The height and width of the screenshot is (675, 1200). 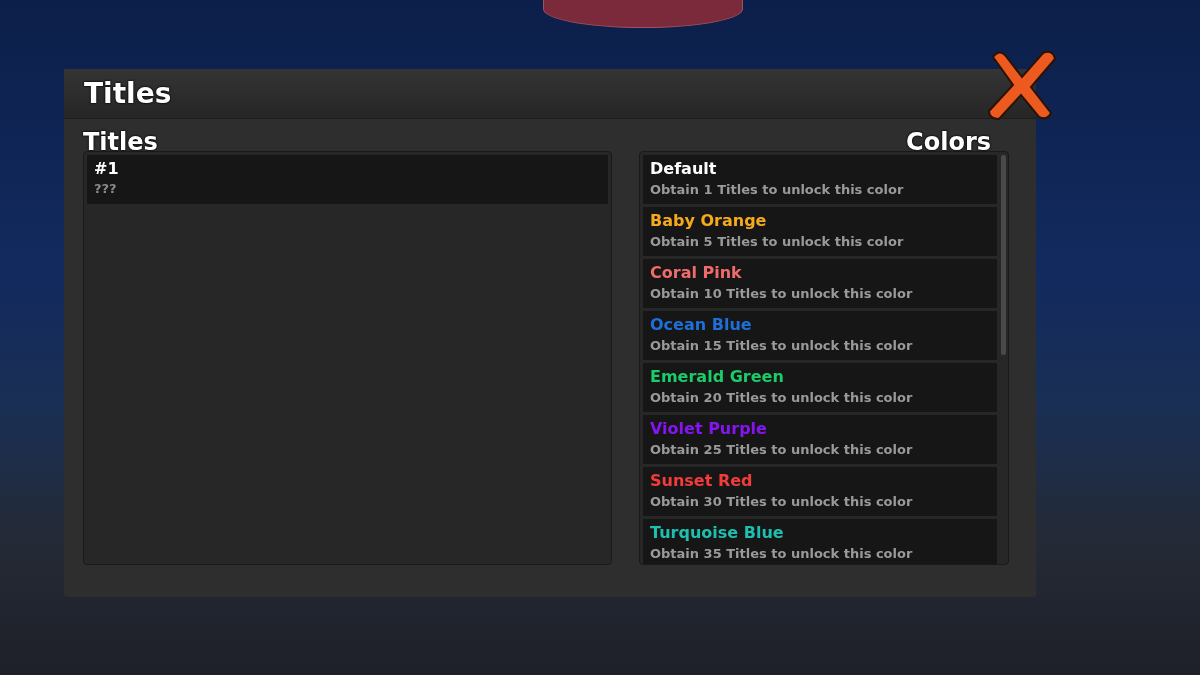 What do you see at coordinates (781, 450) in the screenshot?
I see `unlock-requirement: Obtain 25 Titles to unlock this color` at bounding box center [781, 450].